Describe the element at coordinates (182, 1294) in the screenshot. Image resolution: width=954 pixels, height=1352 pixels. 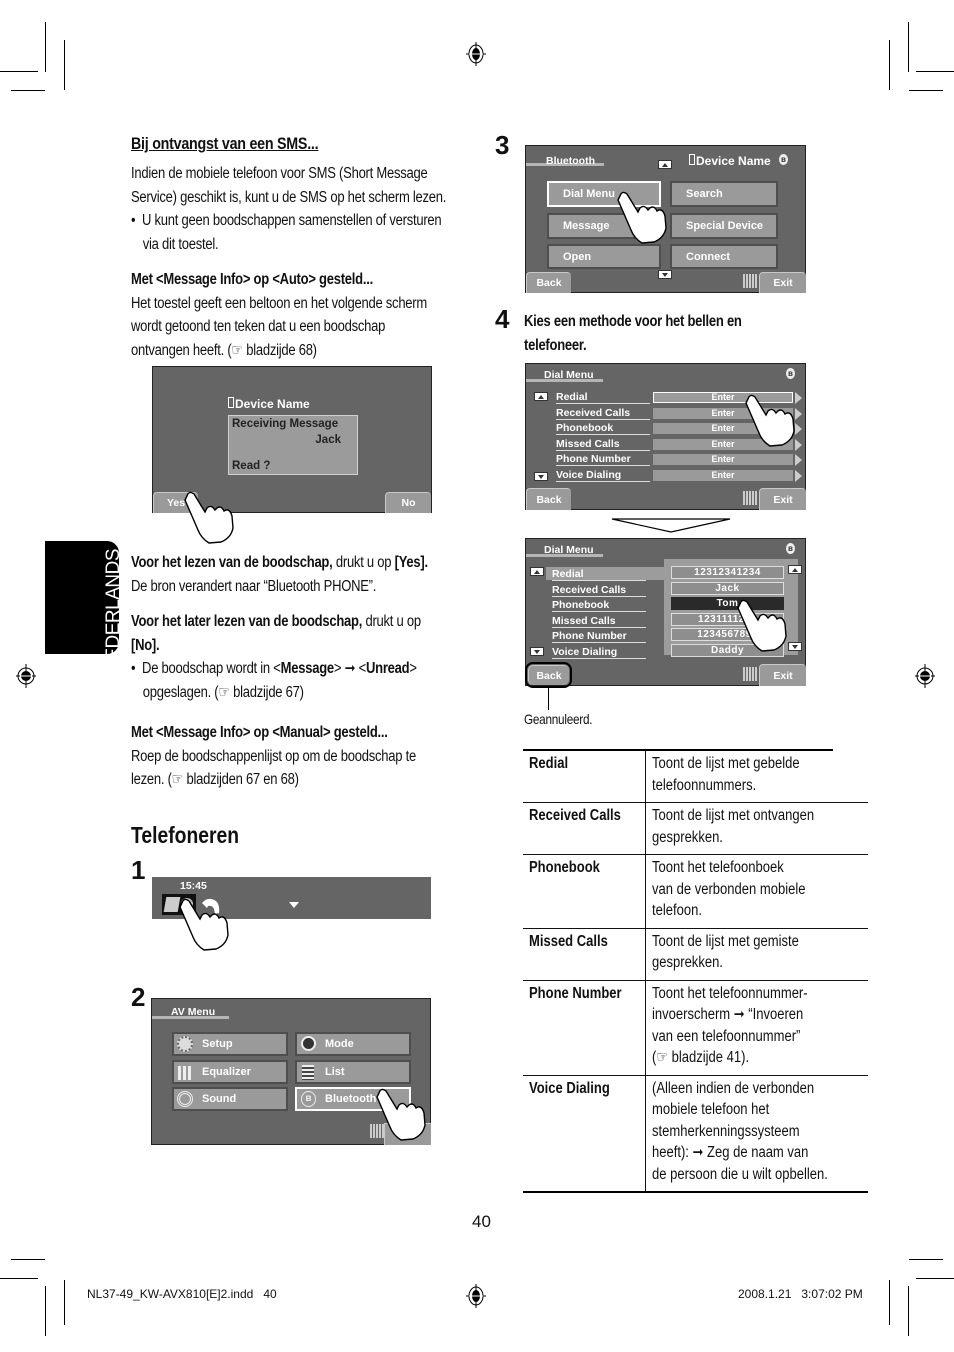
I see `footer-filename: NL37-49_KW-AVX810[E]2.indd 40` at that location.